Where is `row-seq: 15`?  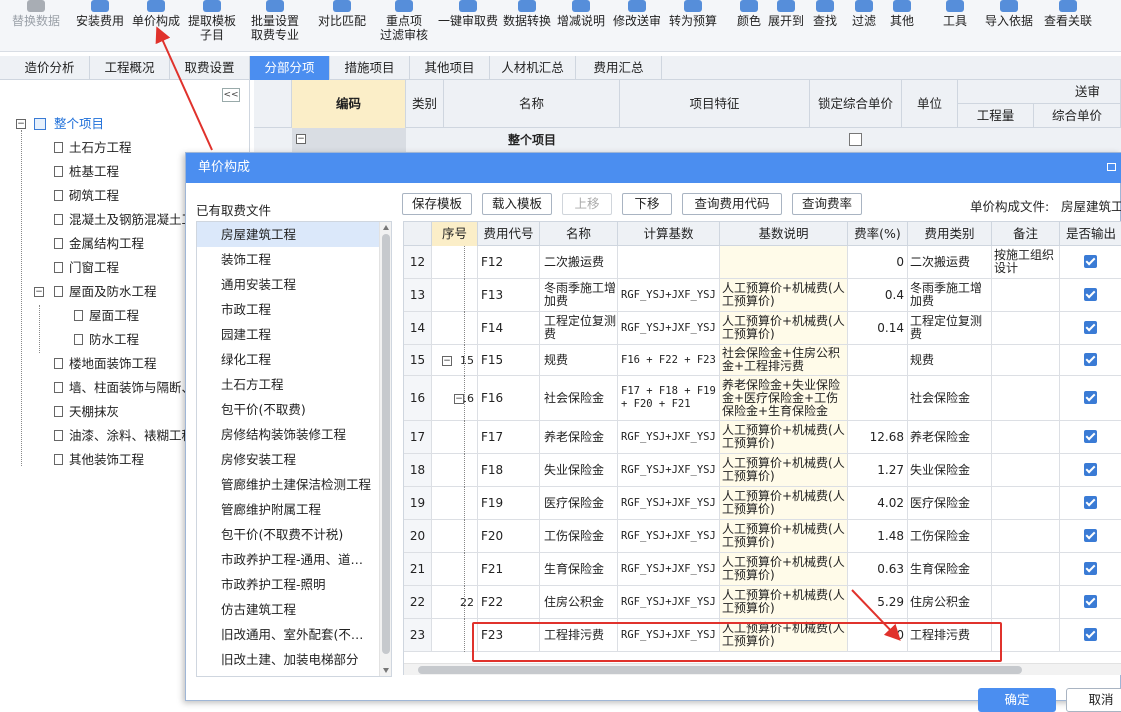
row-seq: 15 is located at coordinates (455, 360).